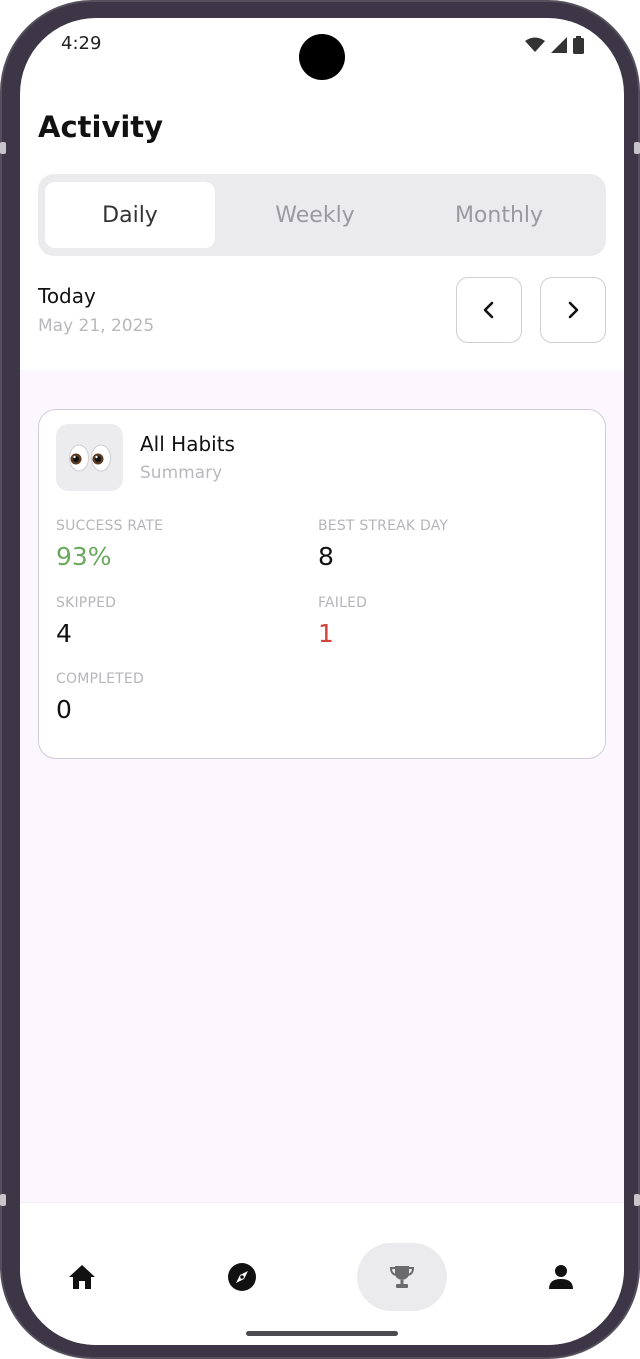  I want to click on completed-value: 0, so click(64, 709).